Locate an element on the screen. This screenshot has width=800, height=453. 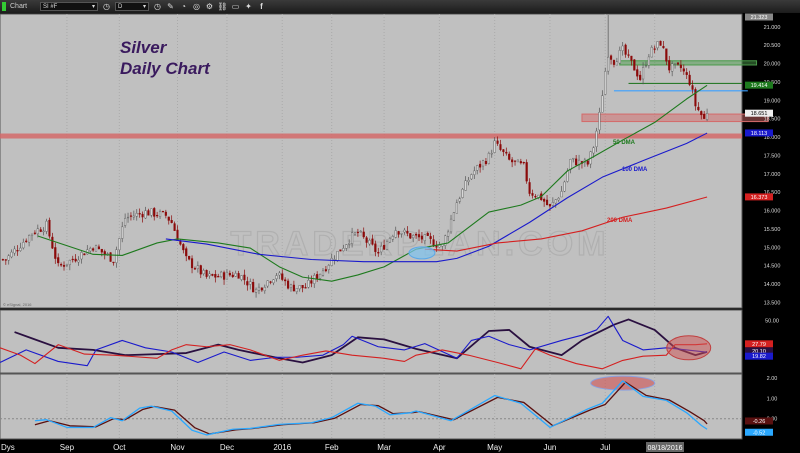
toolbar: Chart SI #F ▾ ◷ D ▾ ◷ ✎ ◔ ◎ ⚙ ⛓ ▭ ✦ f is located at coordinates (400, 6).